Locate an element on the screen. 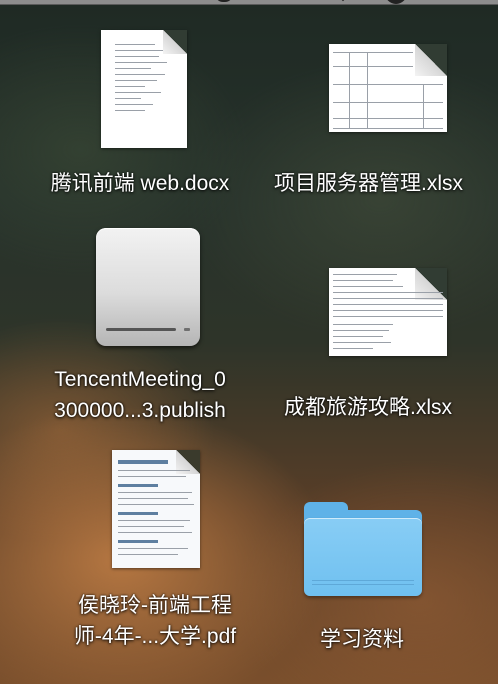  word-document-icon is located at coordinates (144, 89).